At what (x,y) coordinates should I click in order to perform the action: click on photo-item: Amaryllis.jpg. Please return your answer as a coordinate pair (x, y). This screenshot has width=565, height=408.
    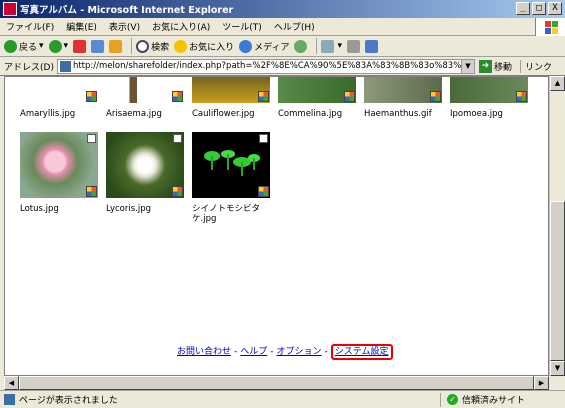
    Looking at the image, I should click on (59, 98).